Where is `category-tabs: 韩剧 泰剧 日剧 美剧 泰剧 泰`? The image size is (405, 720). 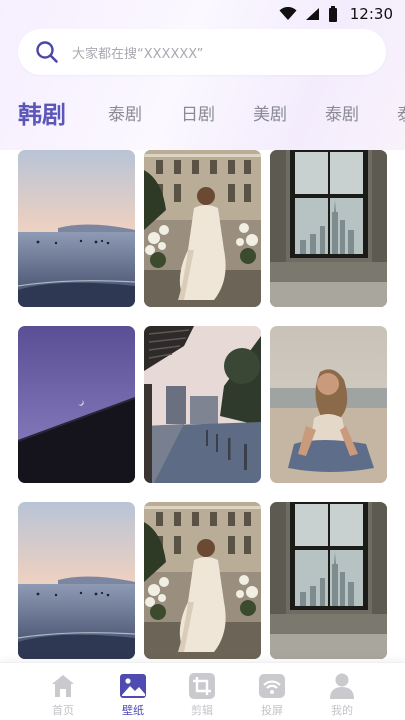
category-tabs: 韩剧 泰剧 日剧 美剧 泰剧 泰 is located at coordinates (202, 115).